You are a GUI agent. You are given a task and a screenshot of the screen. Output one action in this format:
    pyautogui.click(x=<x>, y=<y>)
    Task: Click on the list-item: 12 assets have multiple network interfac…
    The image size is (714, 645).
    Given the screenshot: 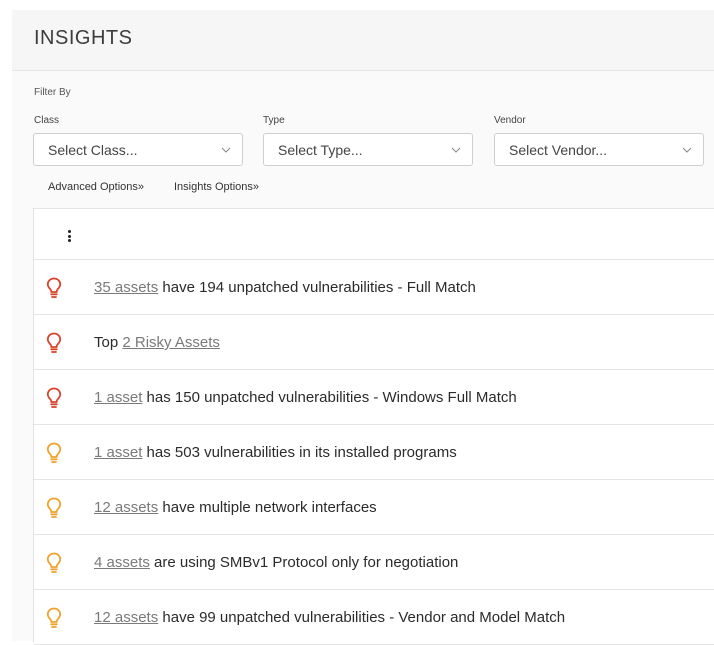 What is the action you would take?
    pyautogui.click(x=374, y=507)
    